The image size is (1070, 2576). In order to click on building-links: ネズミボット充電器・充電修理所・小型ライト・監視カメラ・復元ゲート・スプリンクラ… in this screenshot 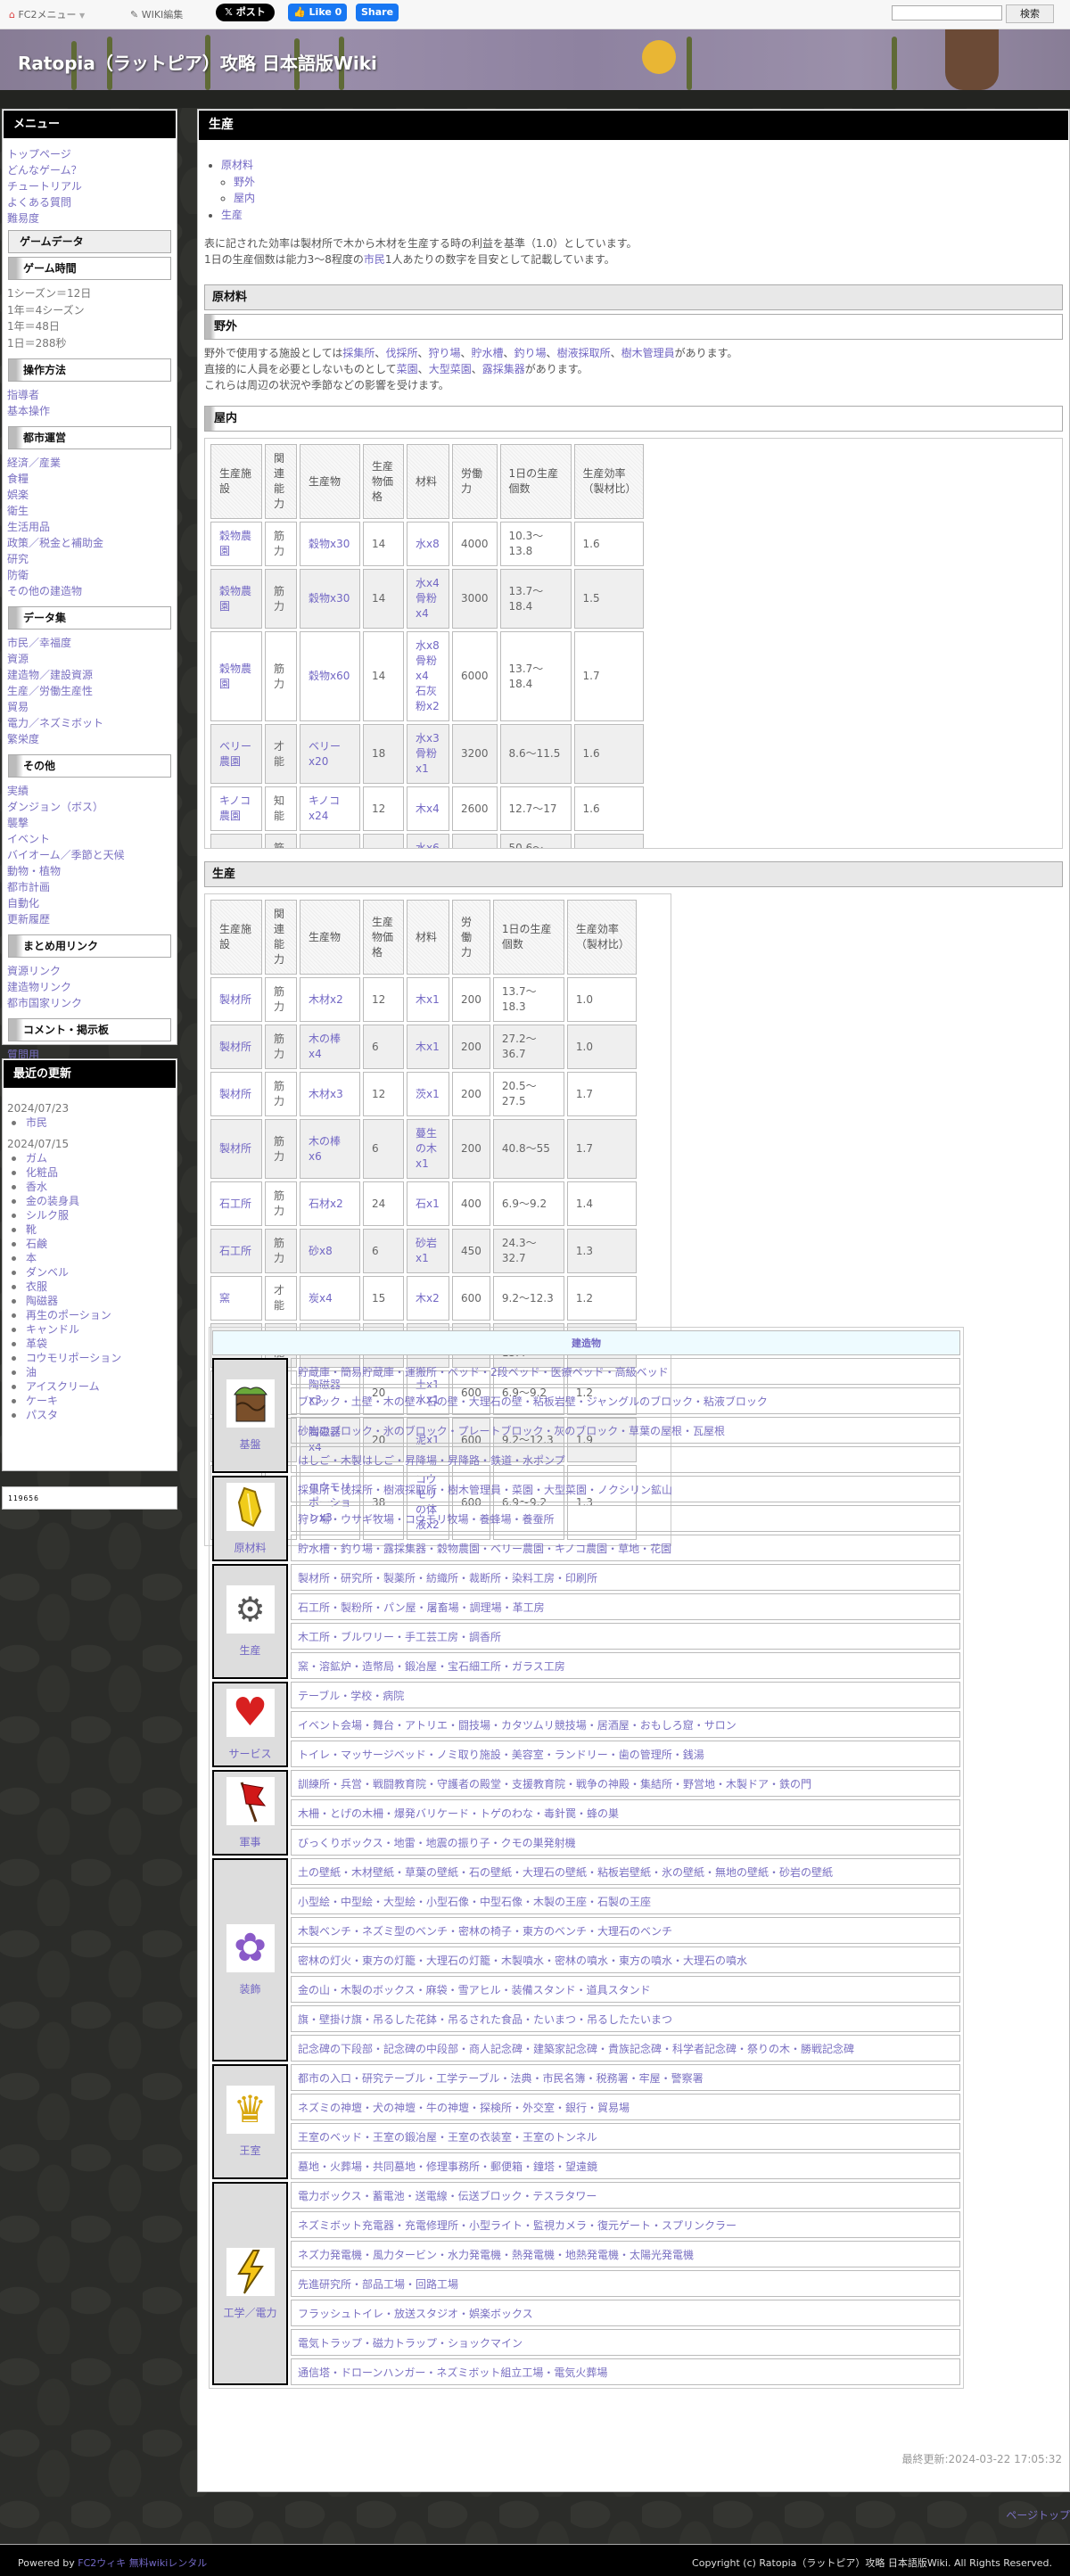, I will do `click(625, 2224)`.